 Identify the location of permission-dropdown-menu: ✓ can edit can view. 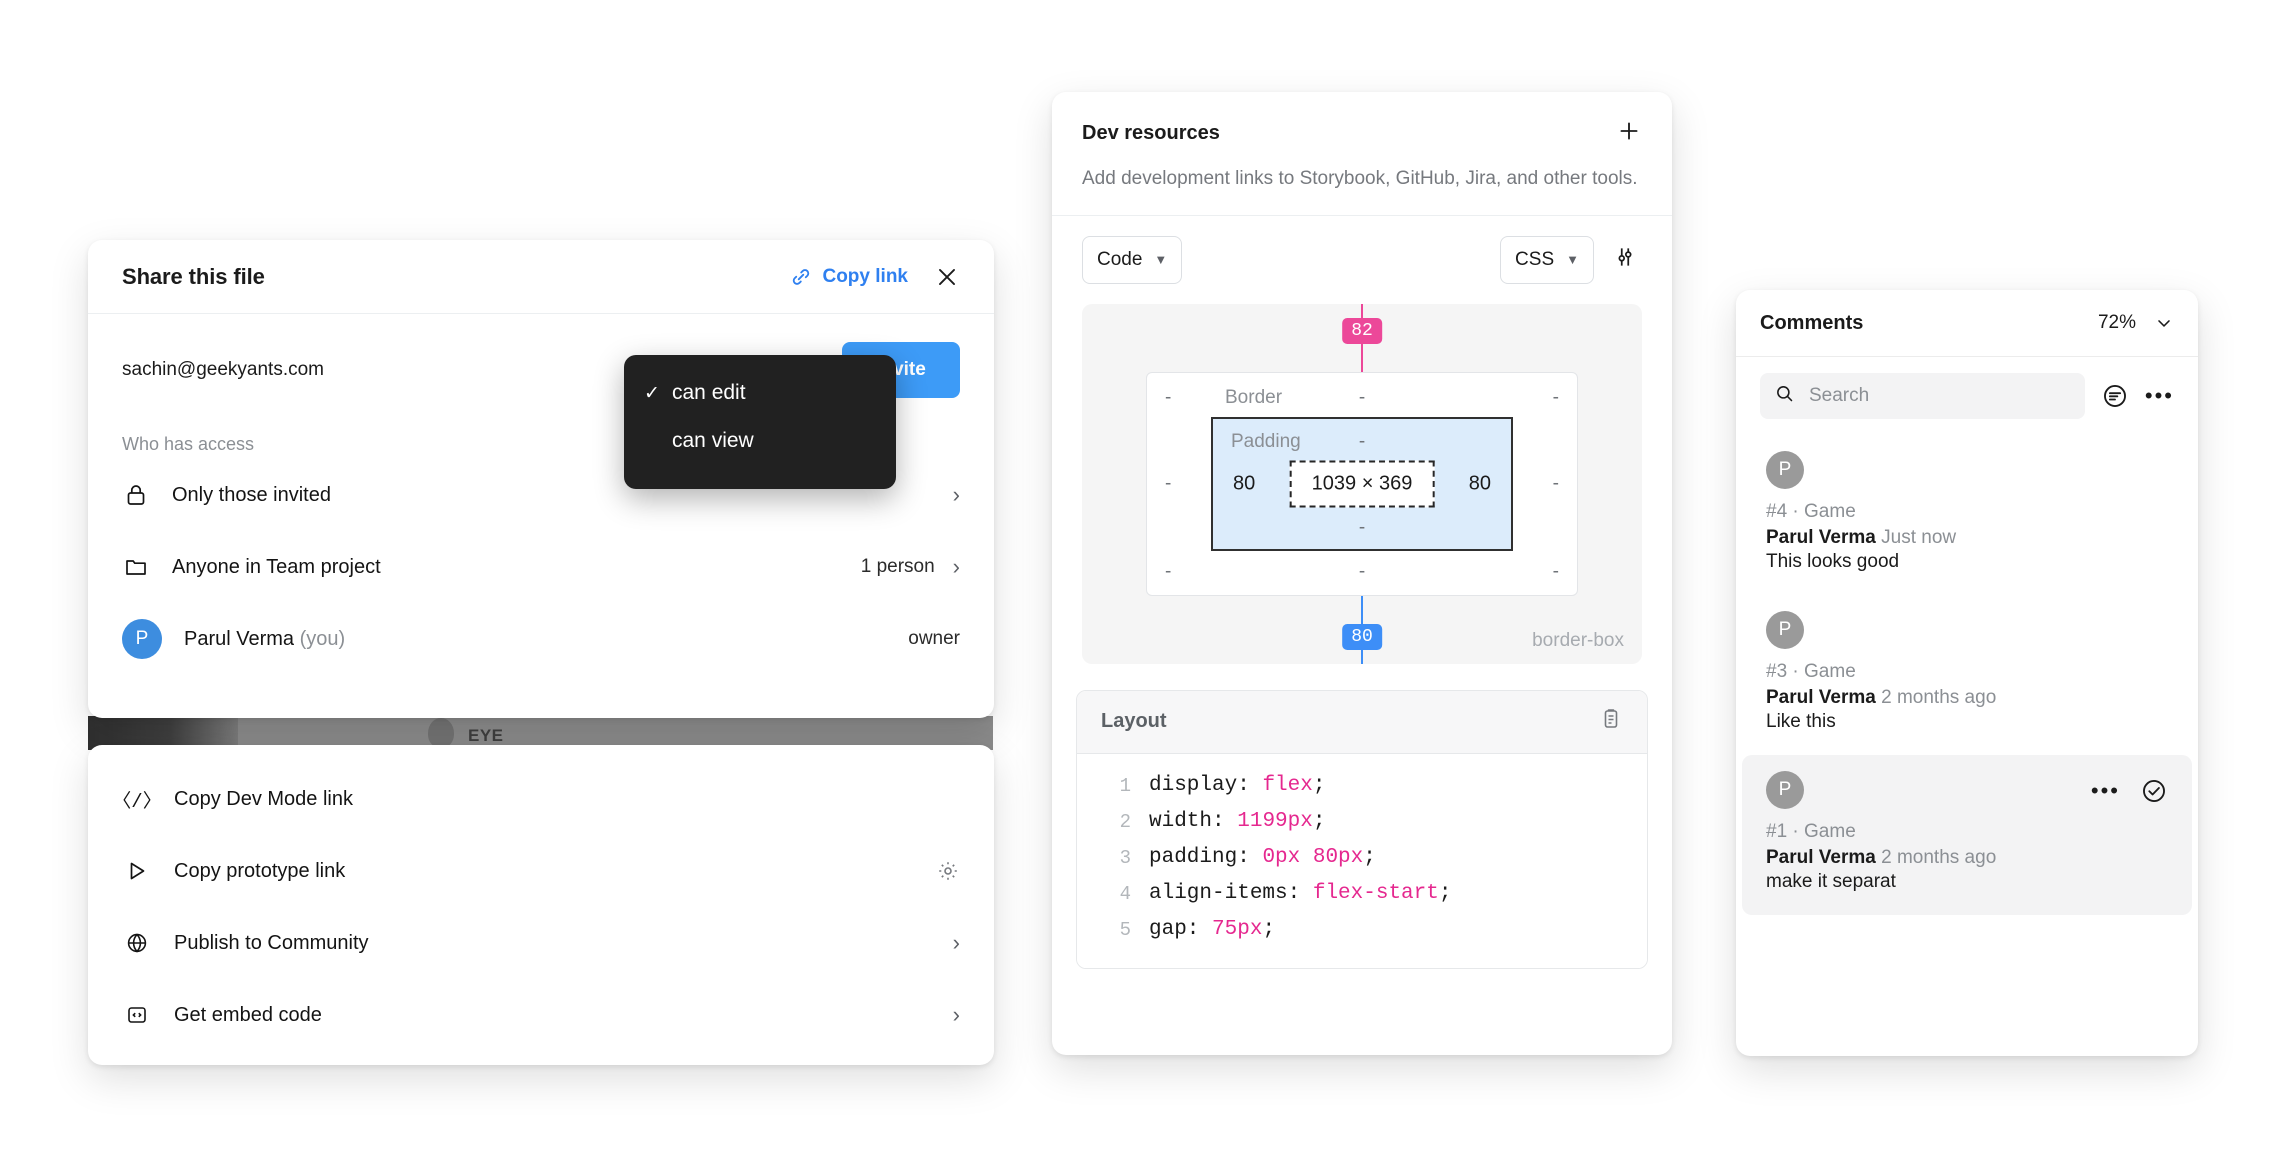
(760, 422).